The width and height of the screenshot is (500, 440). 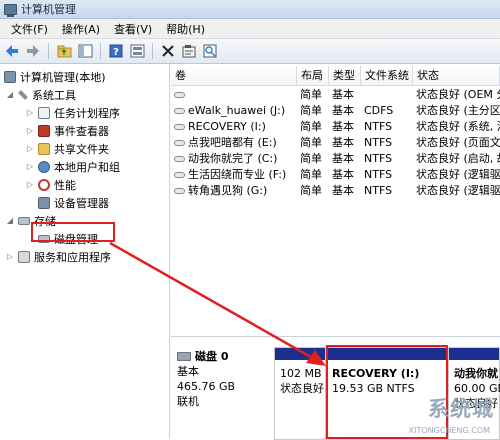 I want to click on up-folder-icon, so click(x=64, y=51).